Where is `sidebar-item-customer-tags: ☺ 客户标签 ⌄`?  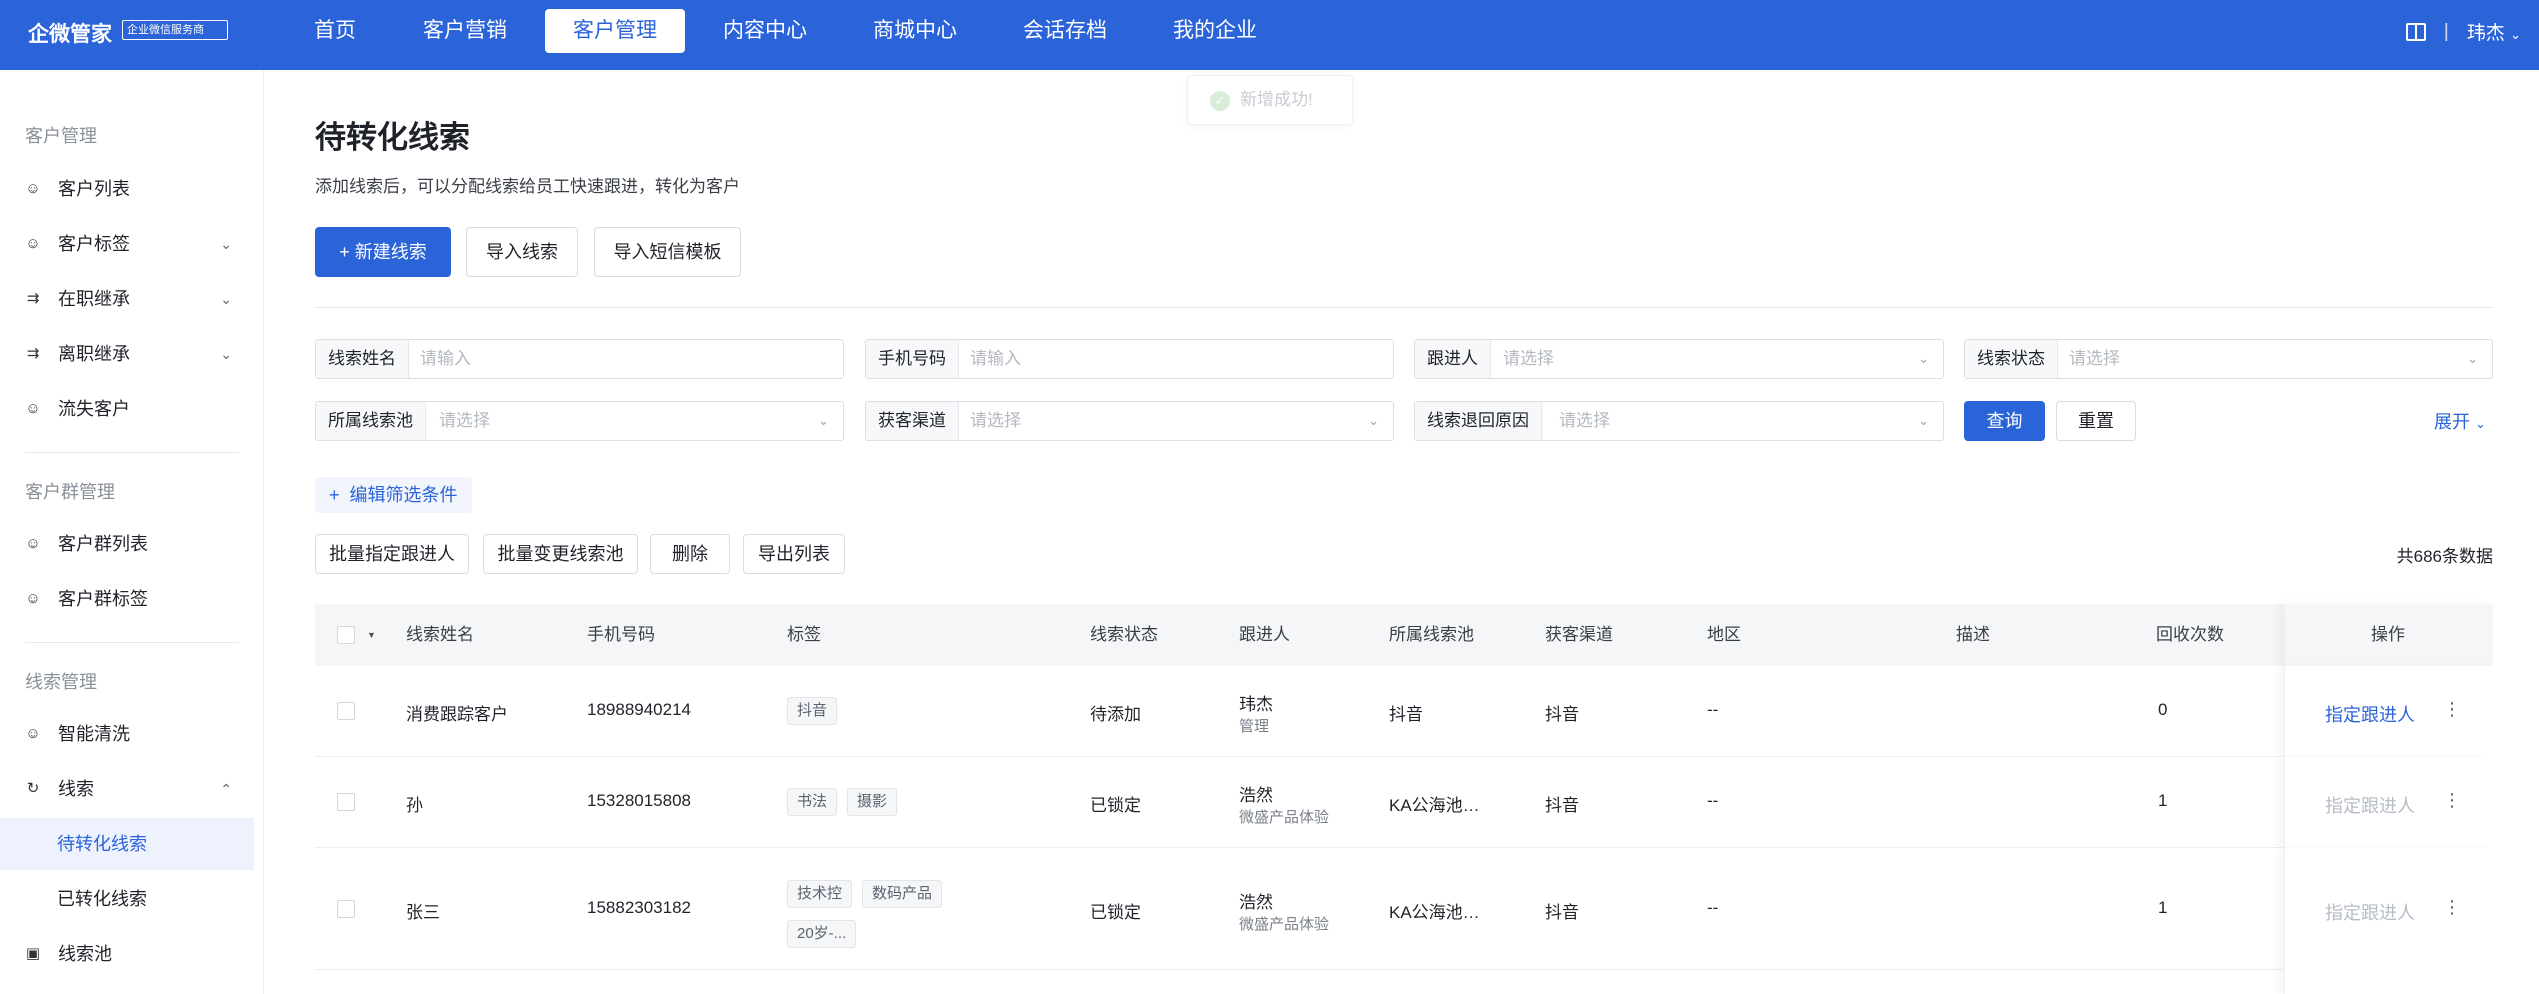 sidebar-item-customer-tags: ☺ 客户标签 ⌄ is located at coordinates (127, 244).